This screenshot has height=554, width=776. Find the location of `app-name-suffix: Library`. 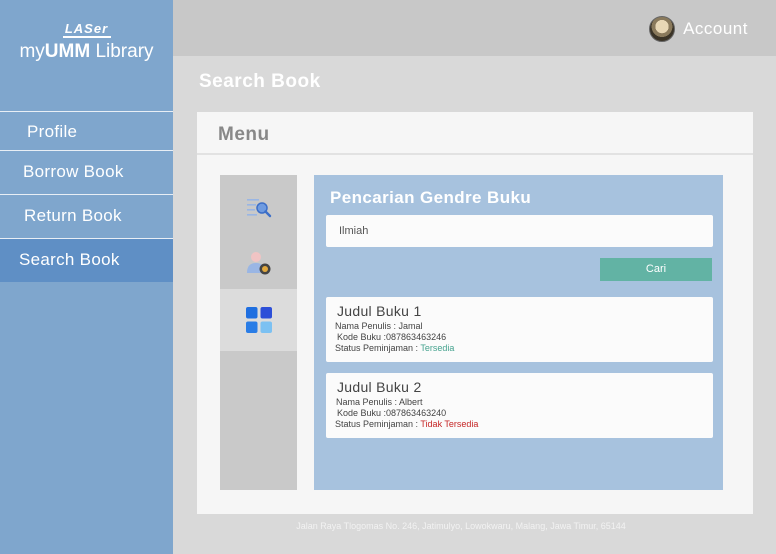

app-name-suffix: Library is located at coordinates (122, 51).